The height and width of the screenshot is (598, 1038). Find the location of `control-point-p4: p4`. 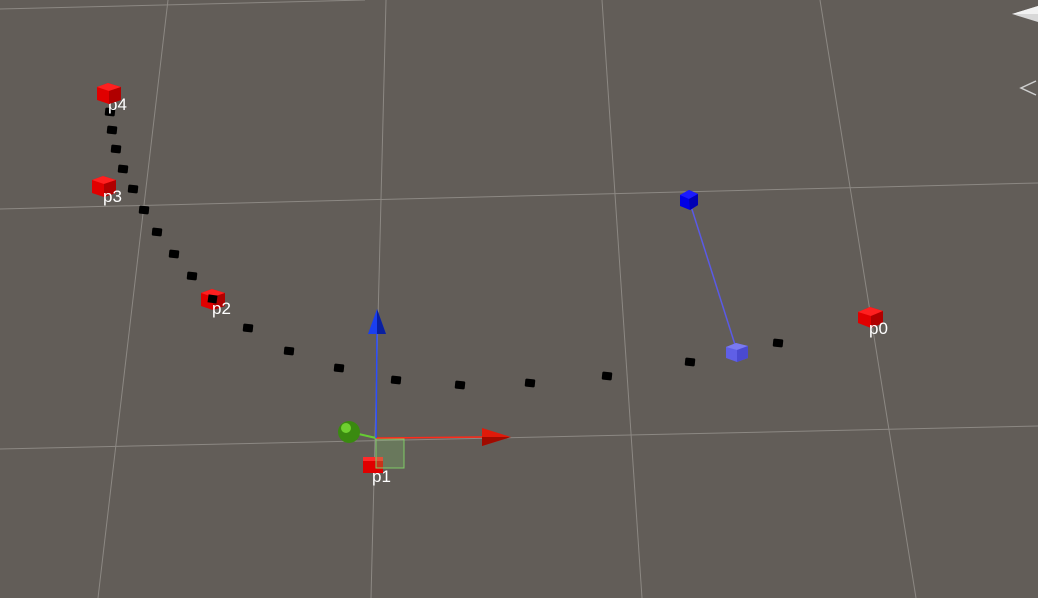

control-point-p4: p4 is located at coordinates (112, 98).